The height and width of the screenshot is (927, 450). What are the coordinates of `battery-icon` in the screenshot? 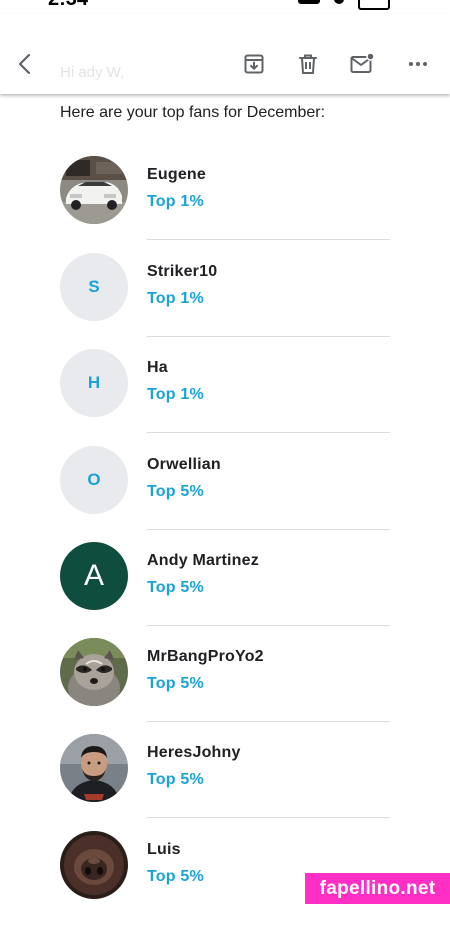 It's located at (374, 5).